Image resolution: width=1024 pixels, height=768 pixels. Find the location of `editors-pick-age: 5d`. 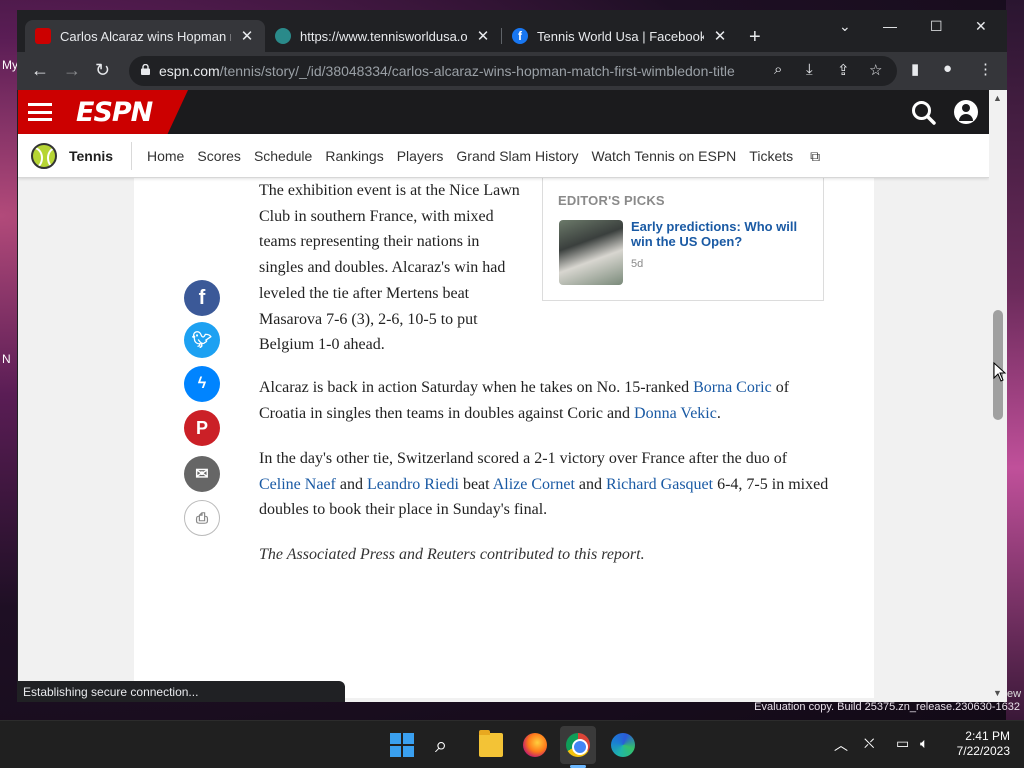

editors-pick-age: 5d is located at coordinates (637, 264).